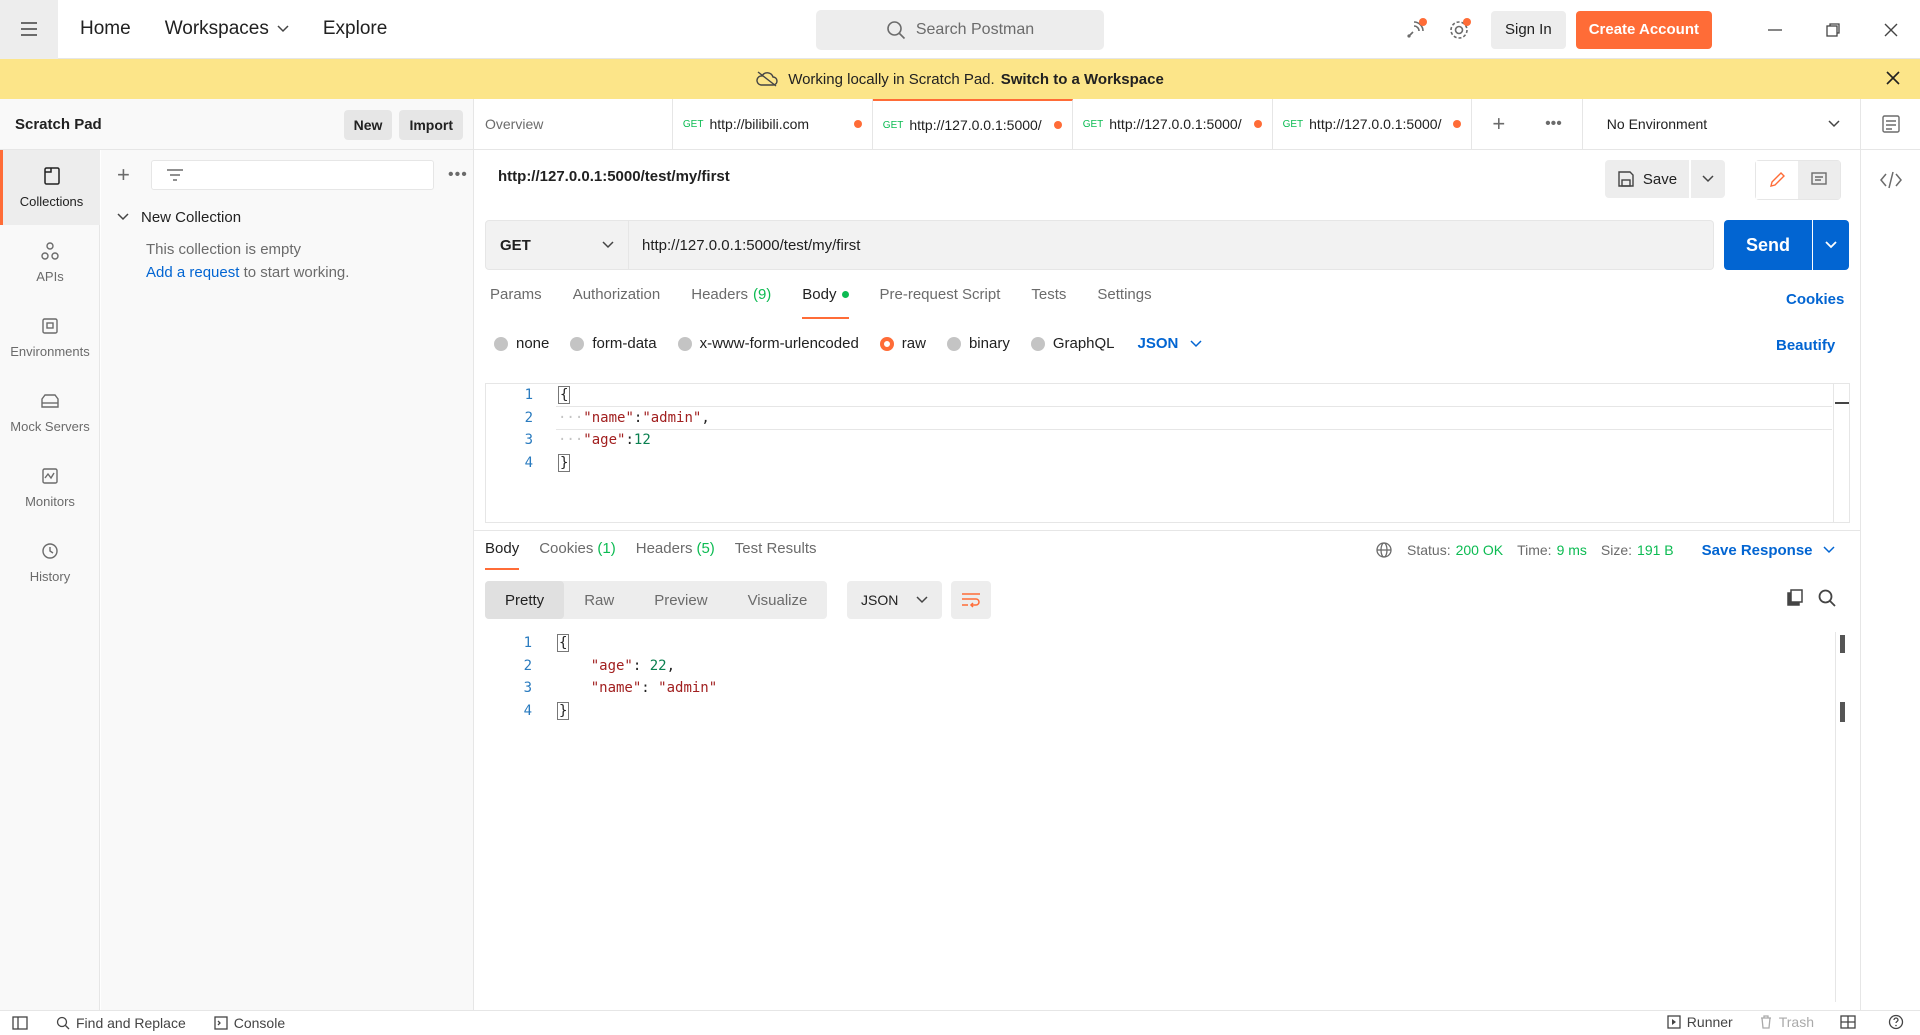 The image size is (1920, 1035). I want to click on tab-body: Body, so click(825, 303).